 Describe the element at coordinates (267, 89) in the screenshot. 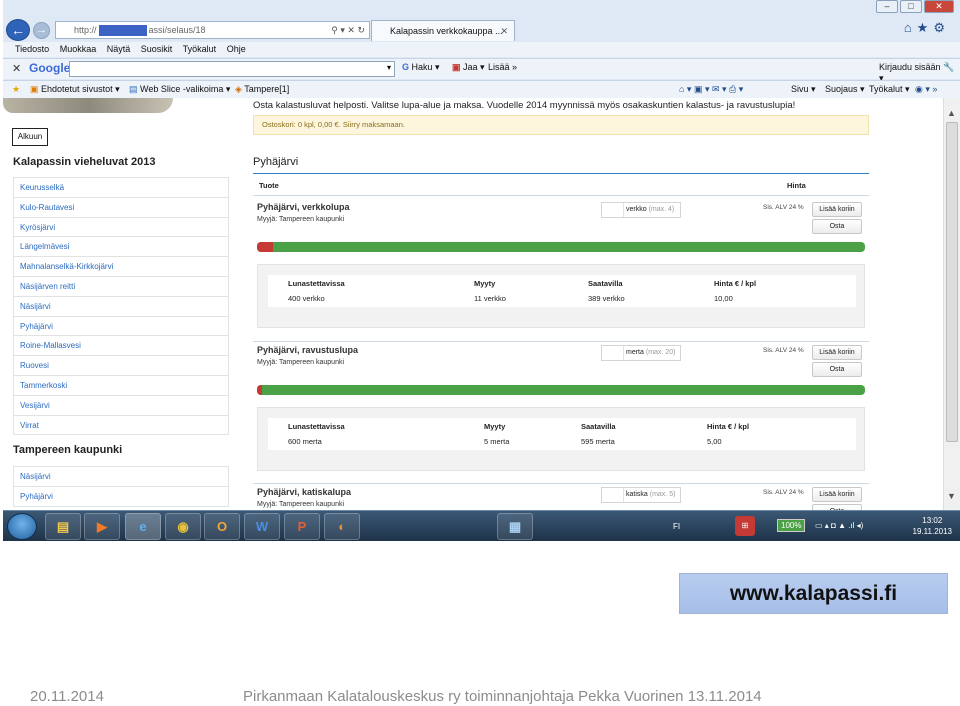

I see `fav-tampere-label: Tampere[1]` at that location.